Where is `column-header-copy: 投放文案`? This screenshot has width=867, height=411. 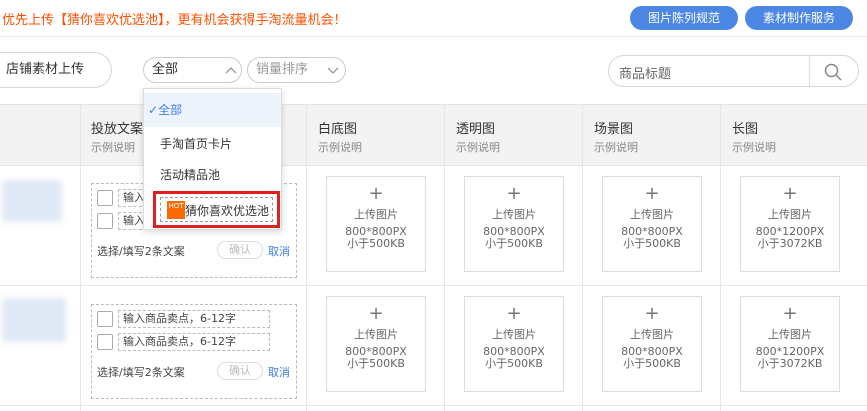 column-header-copy: 投放文案 is located at coordinates (117, 129).